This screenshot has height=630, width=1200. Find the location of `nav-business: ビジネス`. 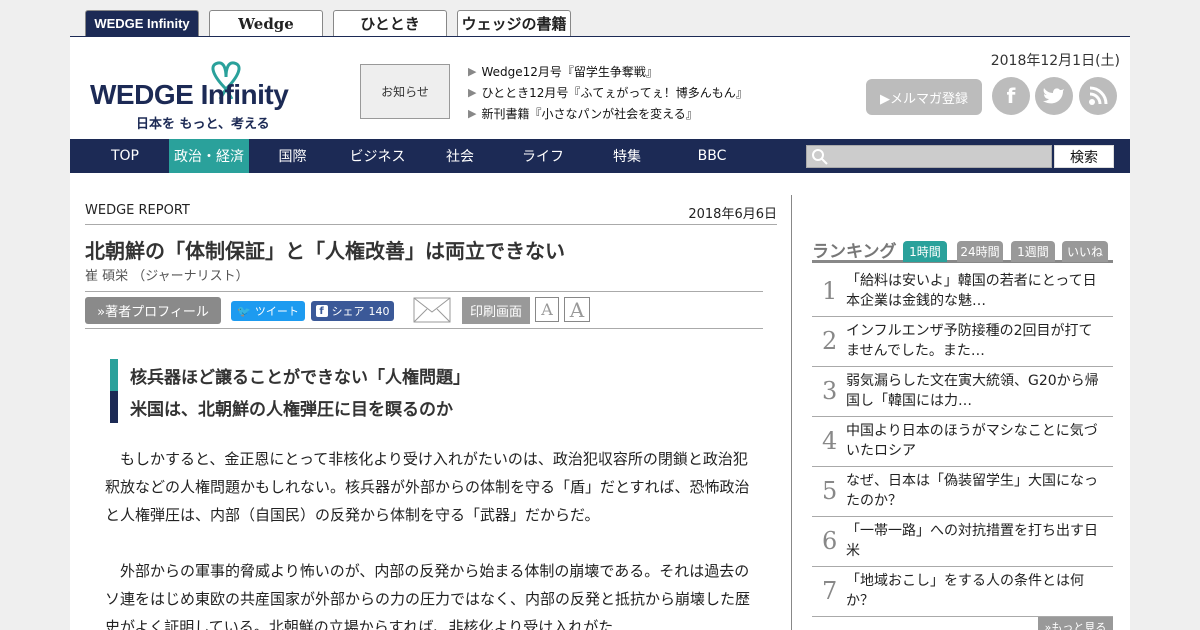

nav-business: ビジネス is located at coordinates (377, 156).